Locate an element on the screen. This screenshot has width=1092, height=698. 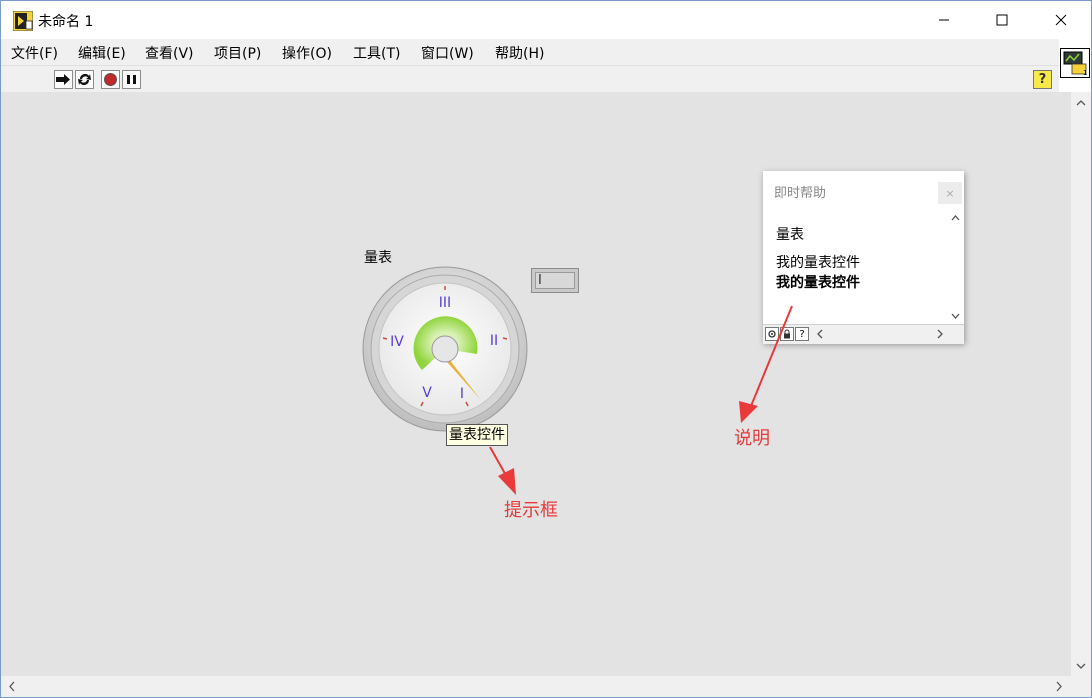
abort-button is located at coordinates (110, 79).